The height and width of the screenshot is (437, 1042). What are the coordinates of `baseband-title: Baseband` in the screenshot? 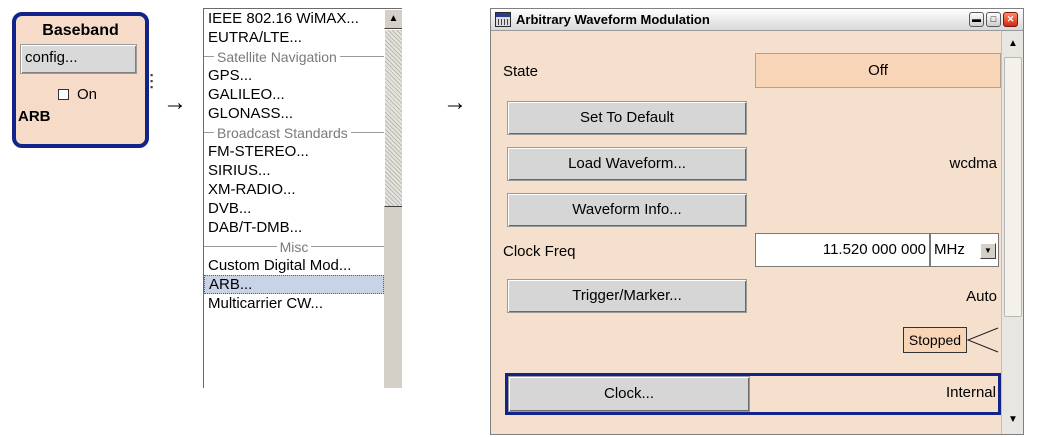 It's located at (80, 30).